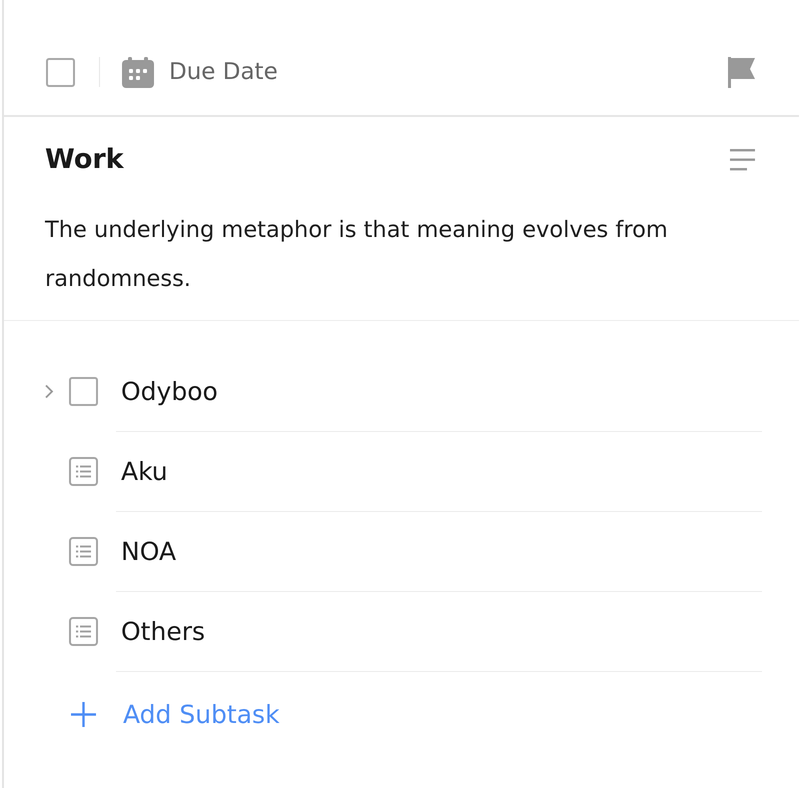  Describe the element at coordinates (200, 72) in the screenshot. I see `due-date-button: Due Date` at that location.